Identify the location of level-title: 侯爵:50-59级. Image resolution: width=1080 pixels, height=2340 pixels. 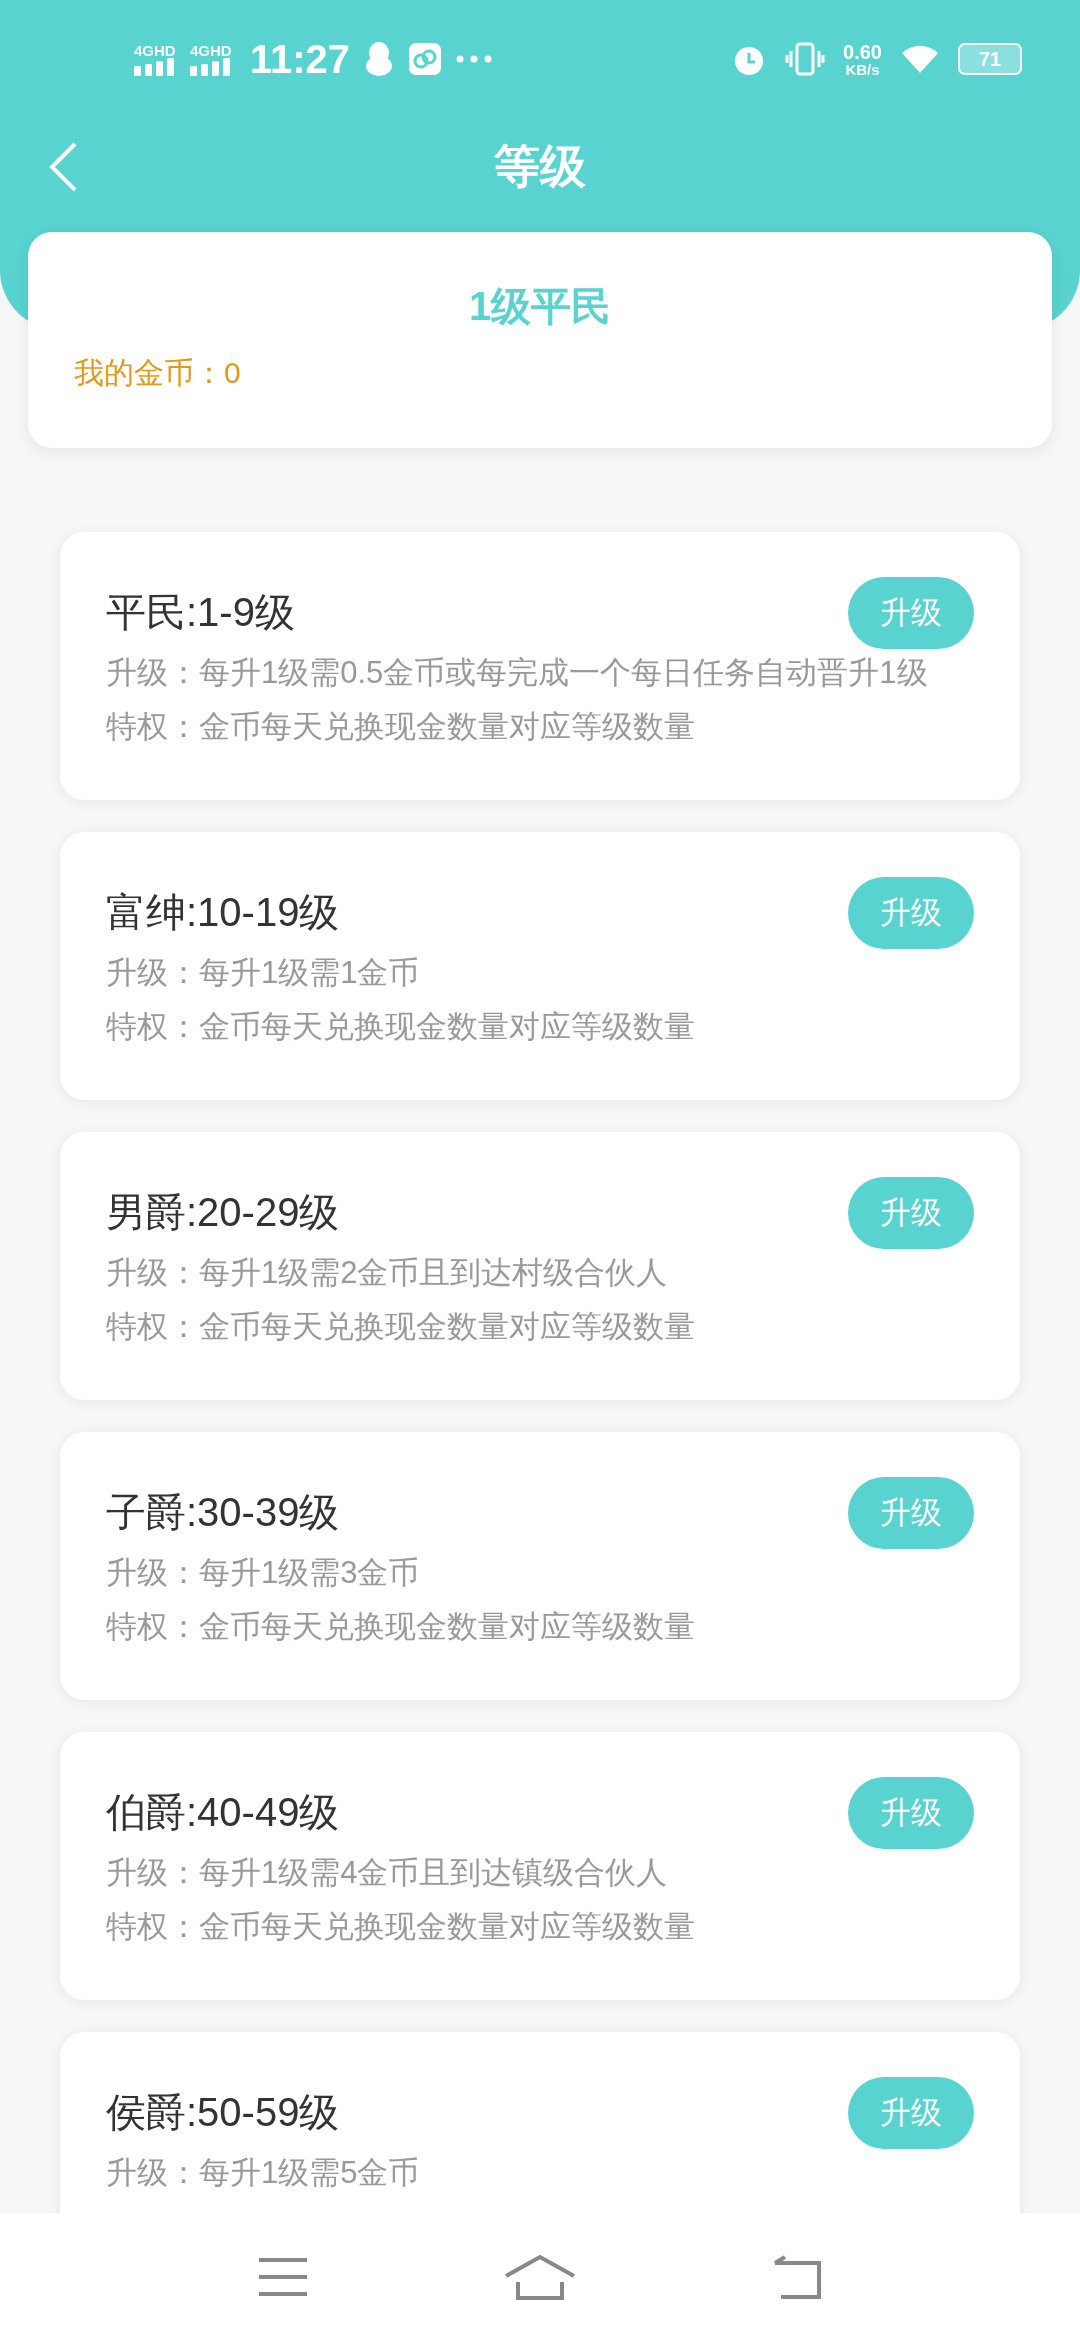
(223, 2112).